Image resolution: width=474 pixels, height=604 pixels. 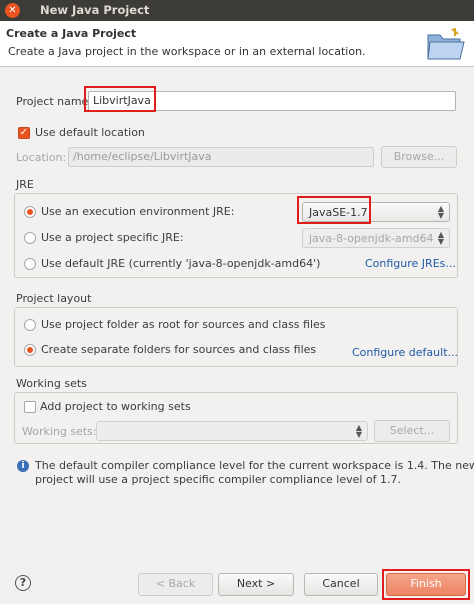 What do you see at coordinates (371, 238) in the screenshot?
I see `project-specific-jre-value: java-8-openjdk-amd64` at bounding box center [371, 238].